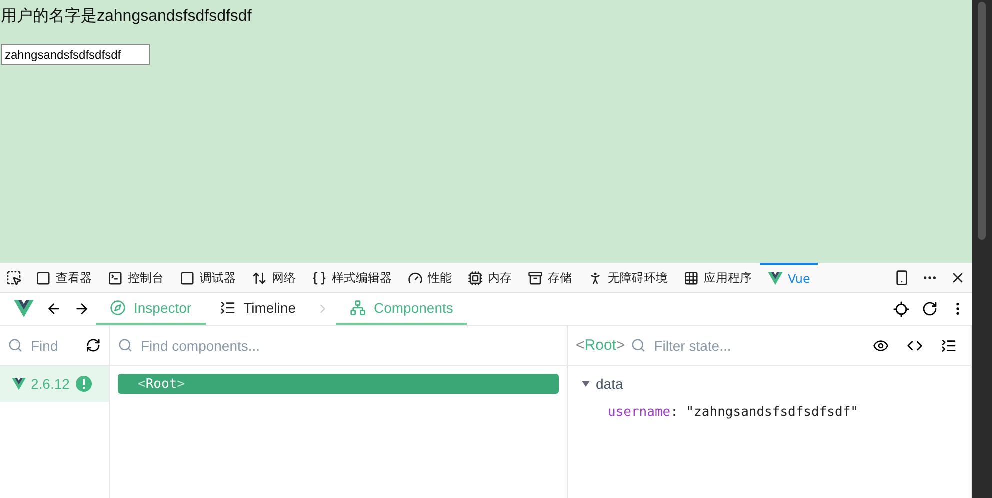 The width and height of the screenshot is (992, 498). Describe the element at coordinates (352, 277) in the screenshot. I see `devtools-tab: 样式编辑器` at that location.